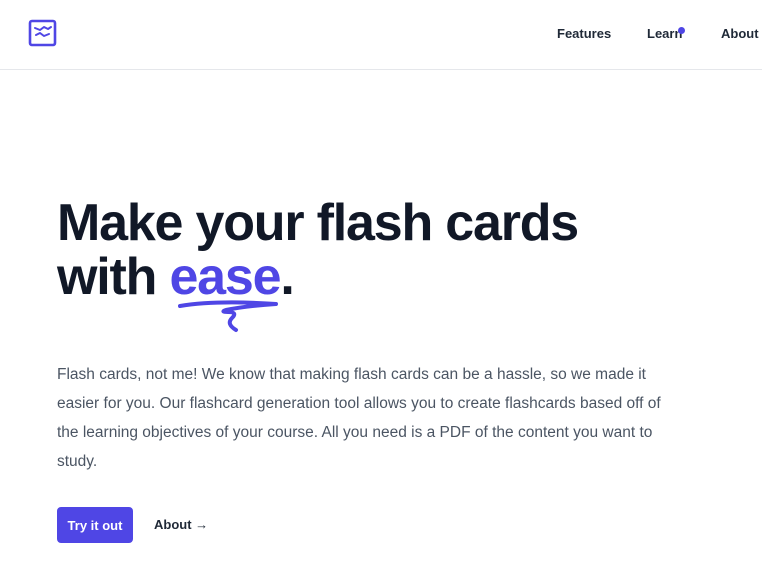 The image size is (762, 566). What do you see at coordinates (681, 30) in the screenshot?
I see `learn-indicator-dot` at bounding box center [681, 30].